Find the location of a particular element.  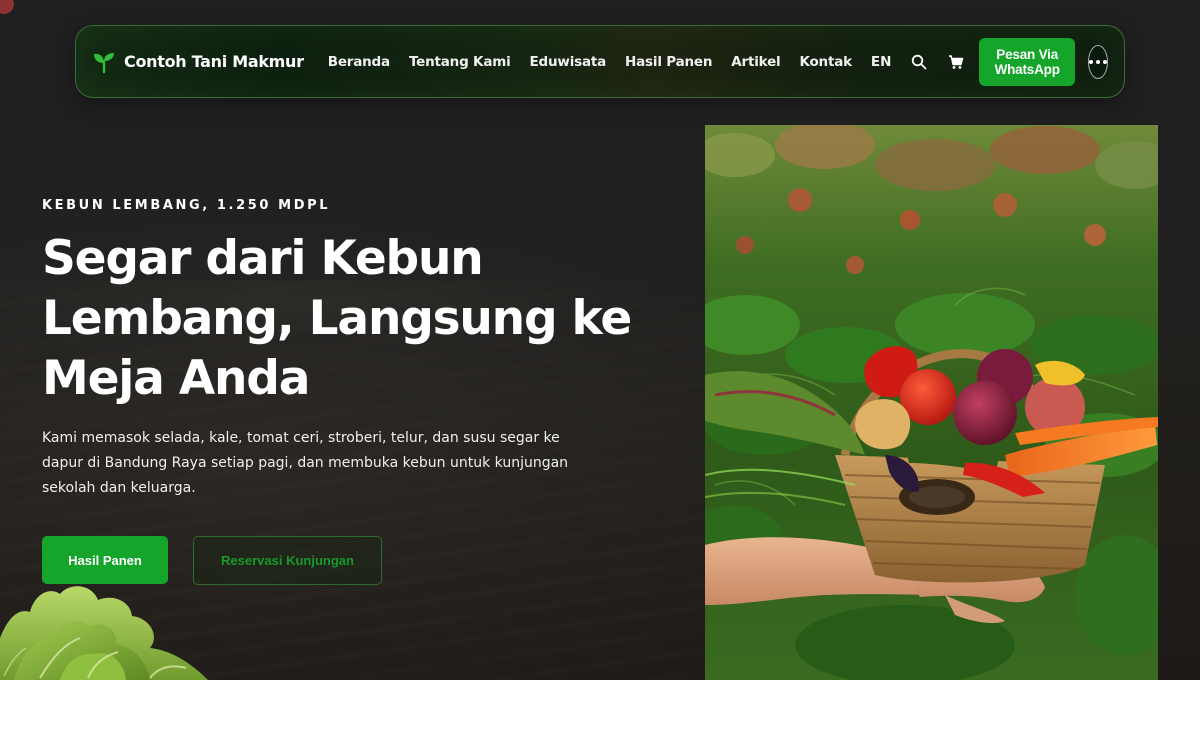

nav-link-beranda: Beranda is located at coordinates (359, 62).